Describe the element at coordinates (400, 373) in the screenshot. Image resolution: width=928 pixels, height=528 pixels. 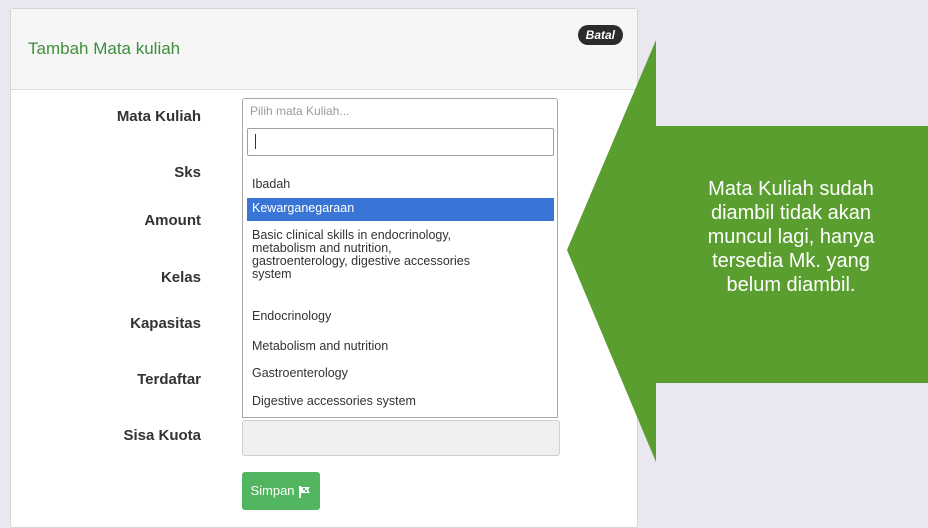
I see `course-option: Gastroenterology` at that location.